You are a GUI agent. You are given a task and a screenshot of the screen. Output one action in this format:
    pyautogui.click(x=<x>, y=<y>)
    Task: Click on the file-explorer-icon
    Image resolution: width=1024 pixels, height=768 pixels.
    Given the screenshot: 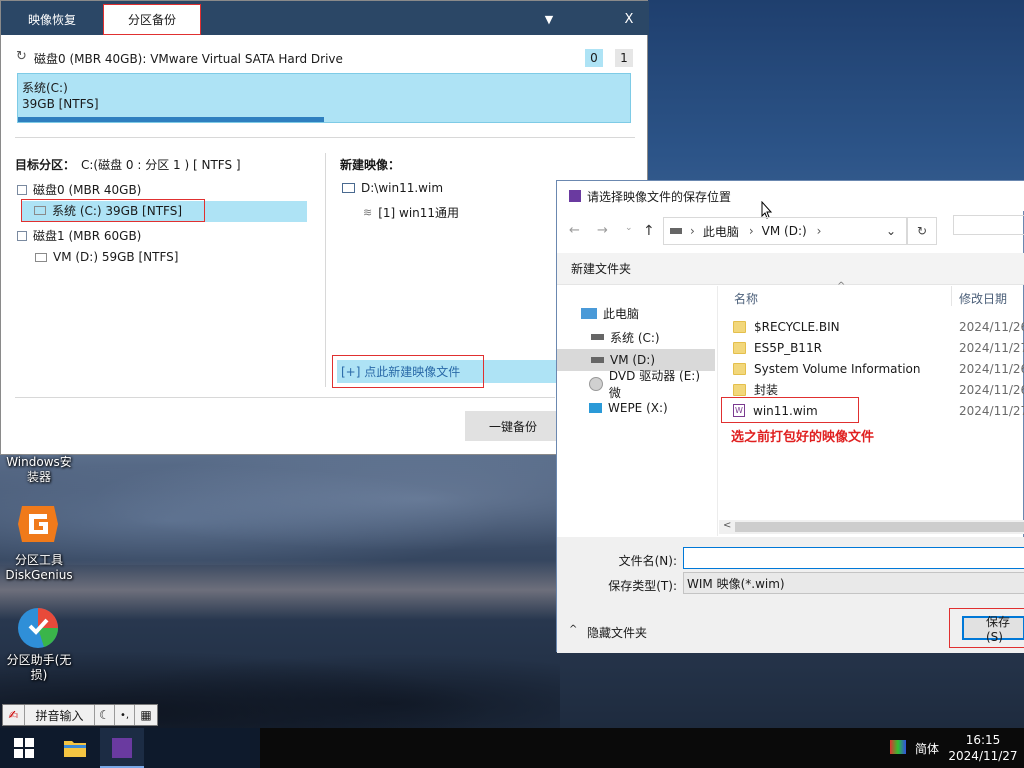 What is the action you would take?
    pyautogui.click(x=75, y=748)
    